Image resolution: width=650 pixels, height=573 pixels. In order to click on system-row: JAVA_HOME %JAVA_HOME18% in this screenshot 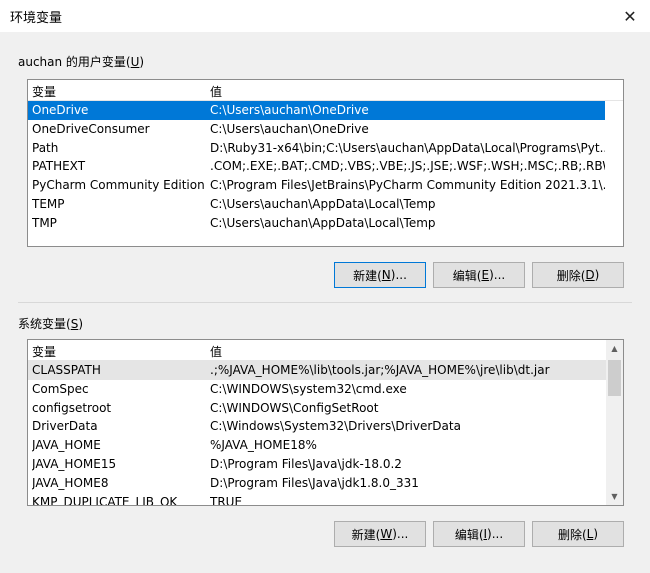, I will do `click(325, 445)`.